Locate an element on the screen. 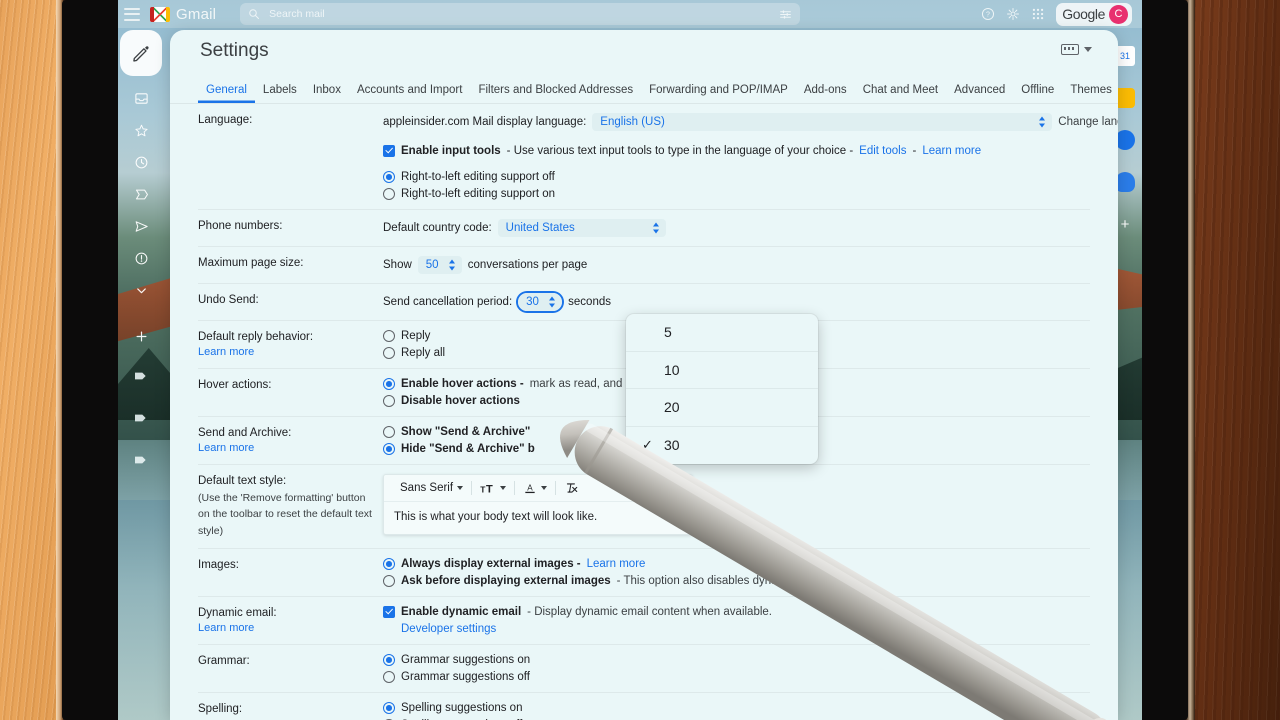 Image resolution: width=1280 pixels, height=720 pixels. gmail-top-bar: Gmail Search mail ? Google C is located at coordinates (630, 14).